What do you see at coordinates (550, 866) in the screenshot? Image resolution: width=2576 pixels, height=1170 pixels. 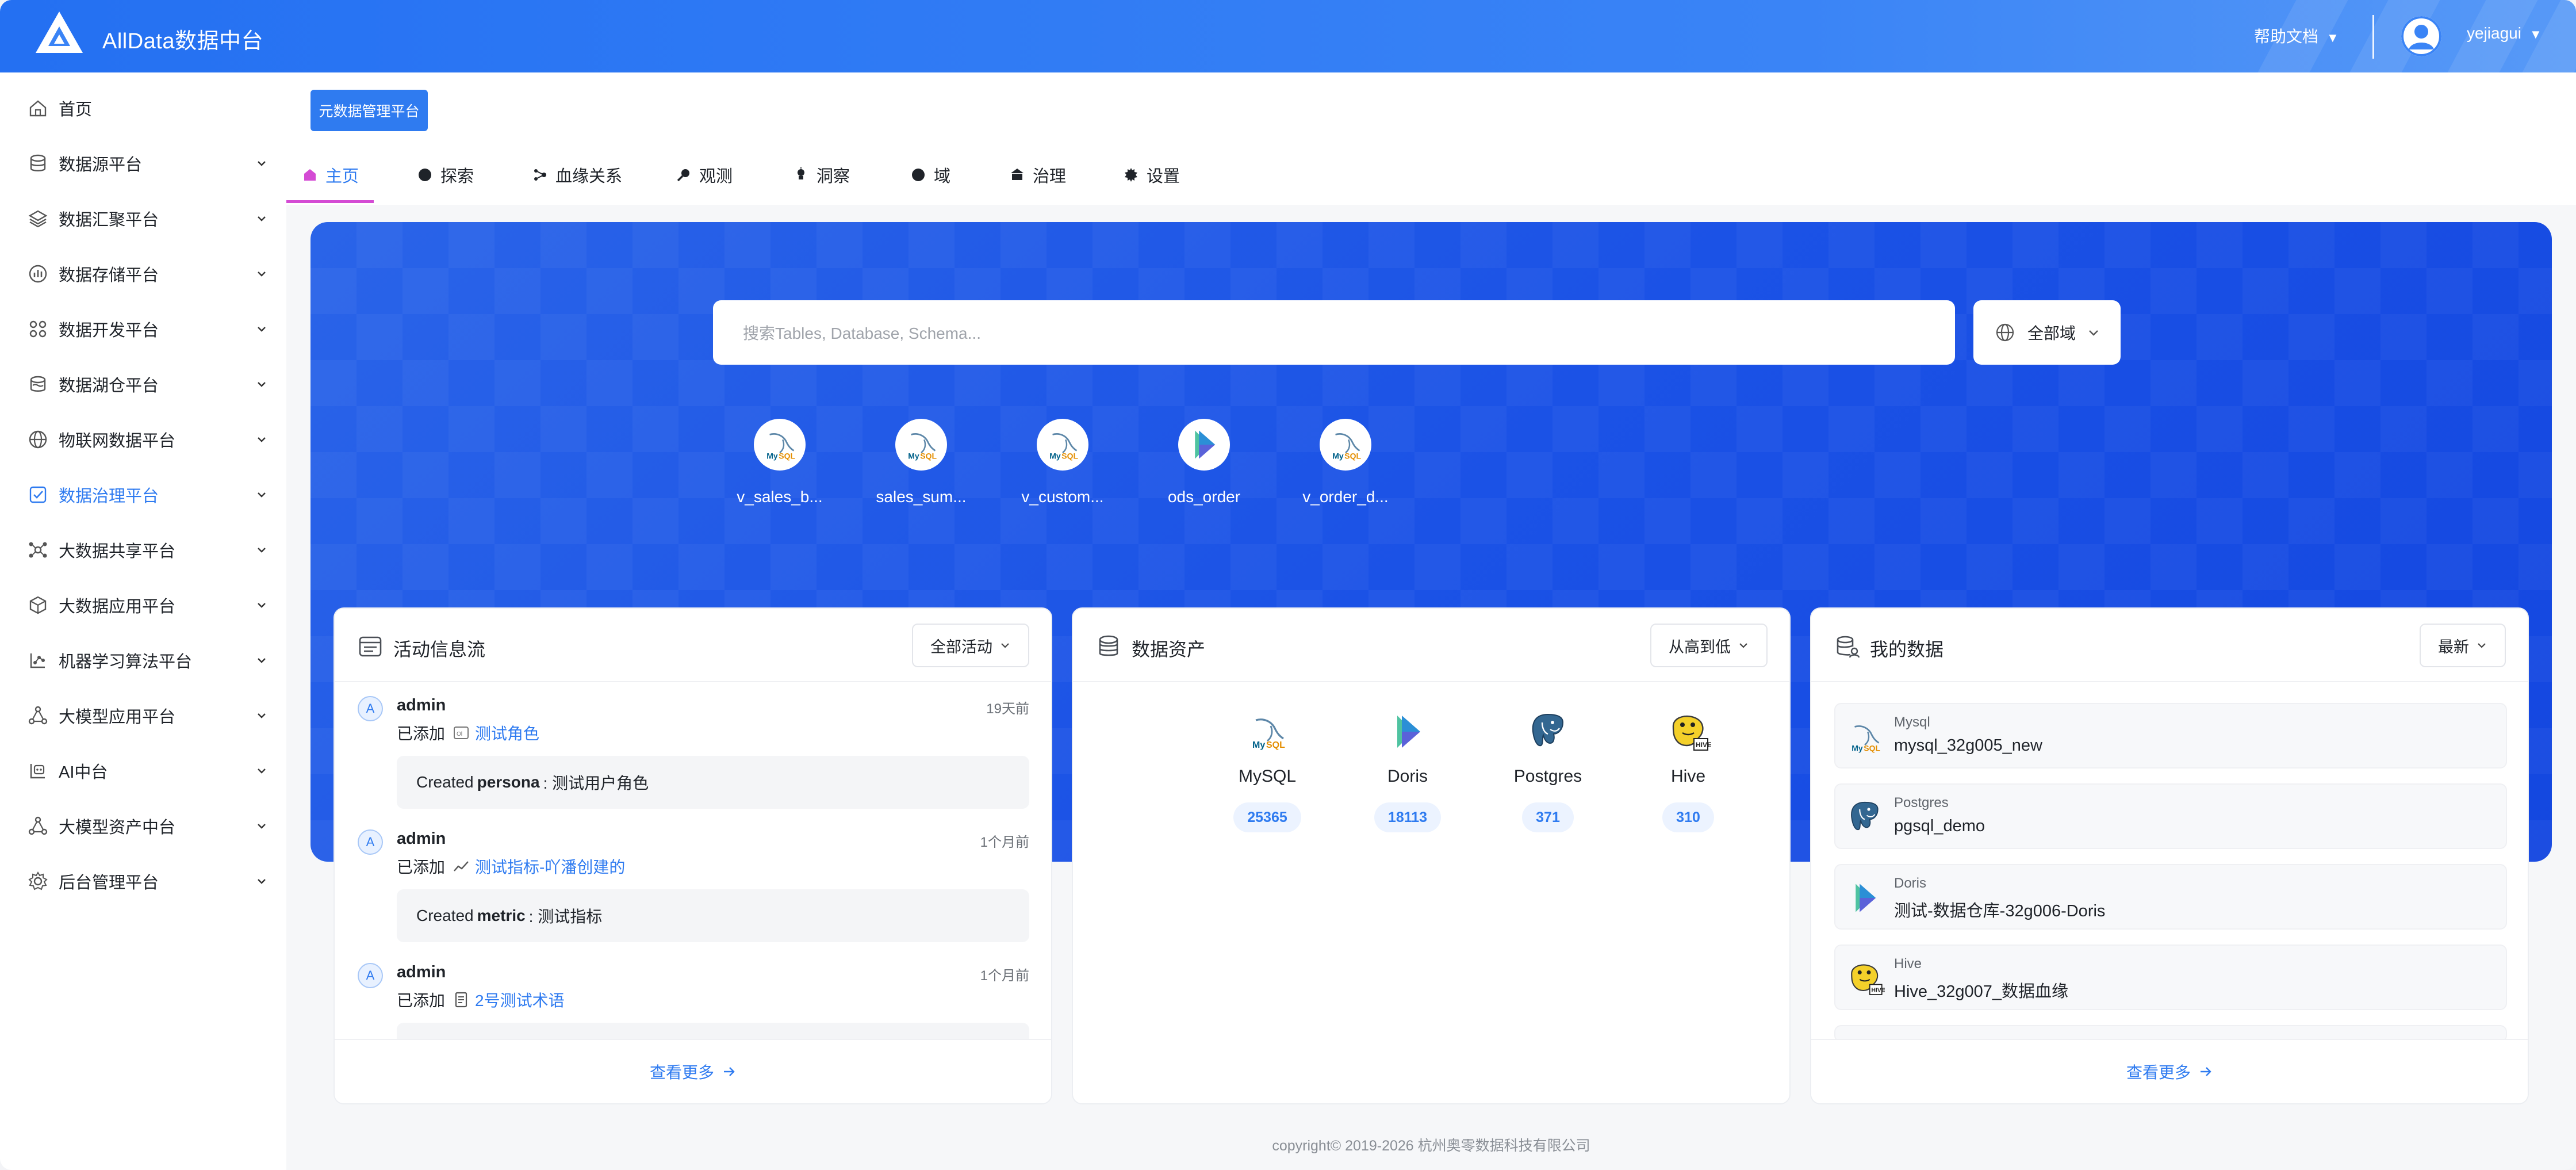 I see `activity-target-link: 测试指标-吖潘创建的` at bounding box center [550, 866].